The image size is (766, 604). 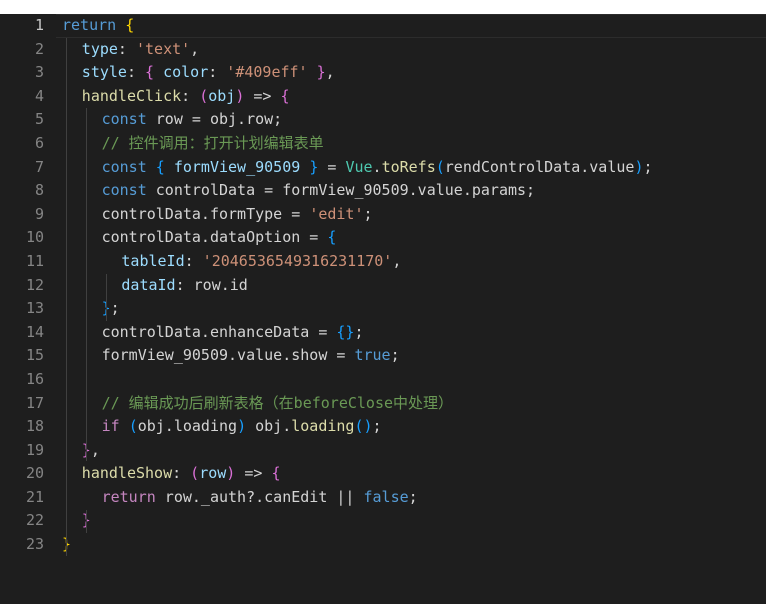 I want to click on code-token: '#409eff', so click(x=267, y=72).